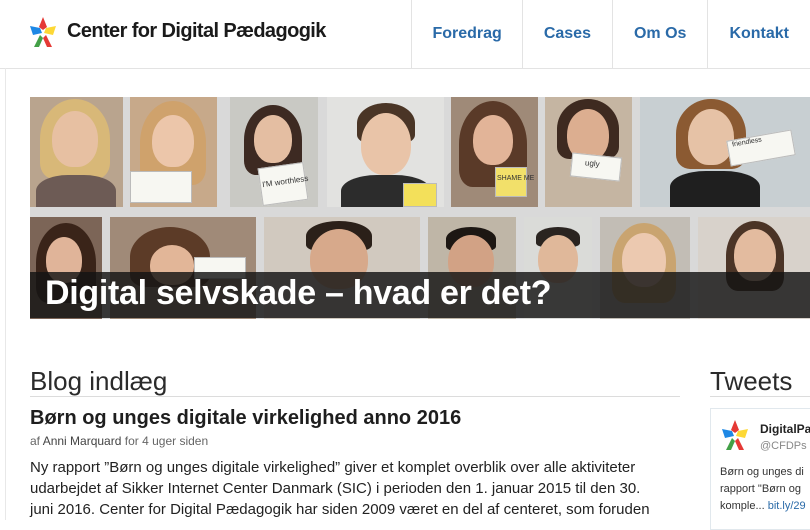 This screenshot has height=530, width=810. What do you see at coordinates (751, 381) in the screenshot?
I see `tweets-heading: Tweets` at bounding box center [751, 381].